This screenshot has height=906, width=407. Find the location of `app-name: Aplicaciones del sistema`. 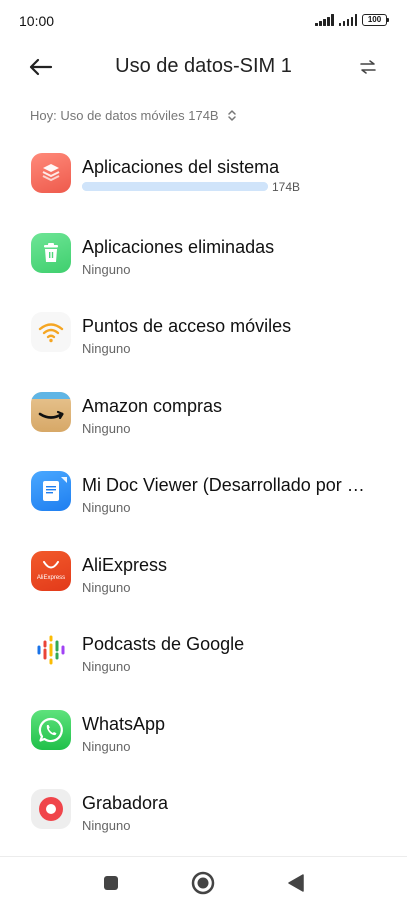

app-name: Aplicaciones del sistema is located at coordinates (181, 167).